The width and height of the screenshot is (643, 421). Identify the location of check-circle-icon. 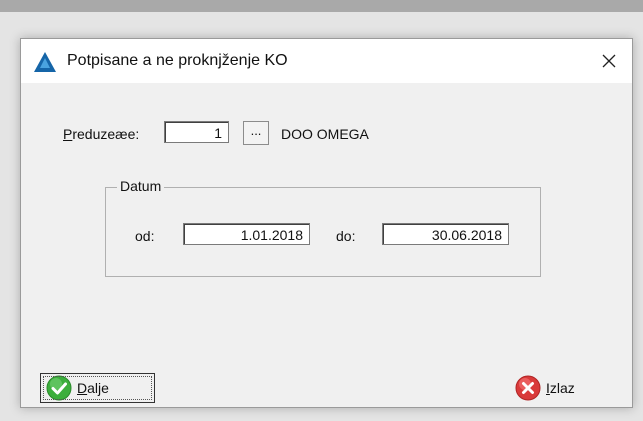
(59, 388).